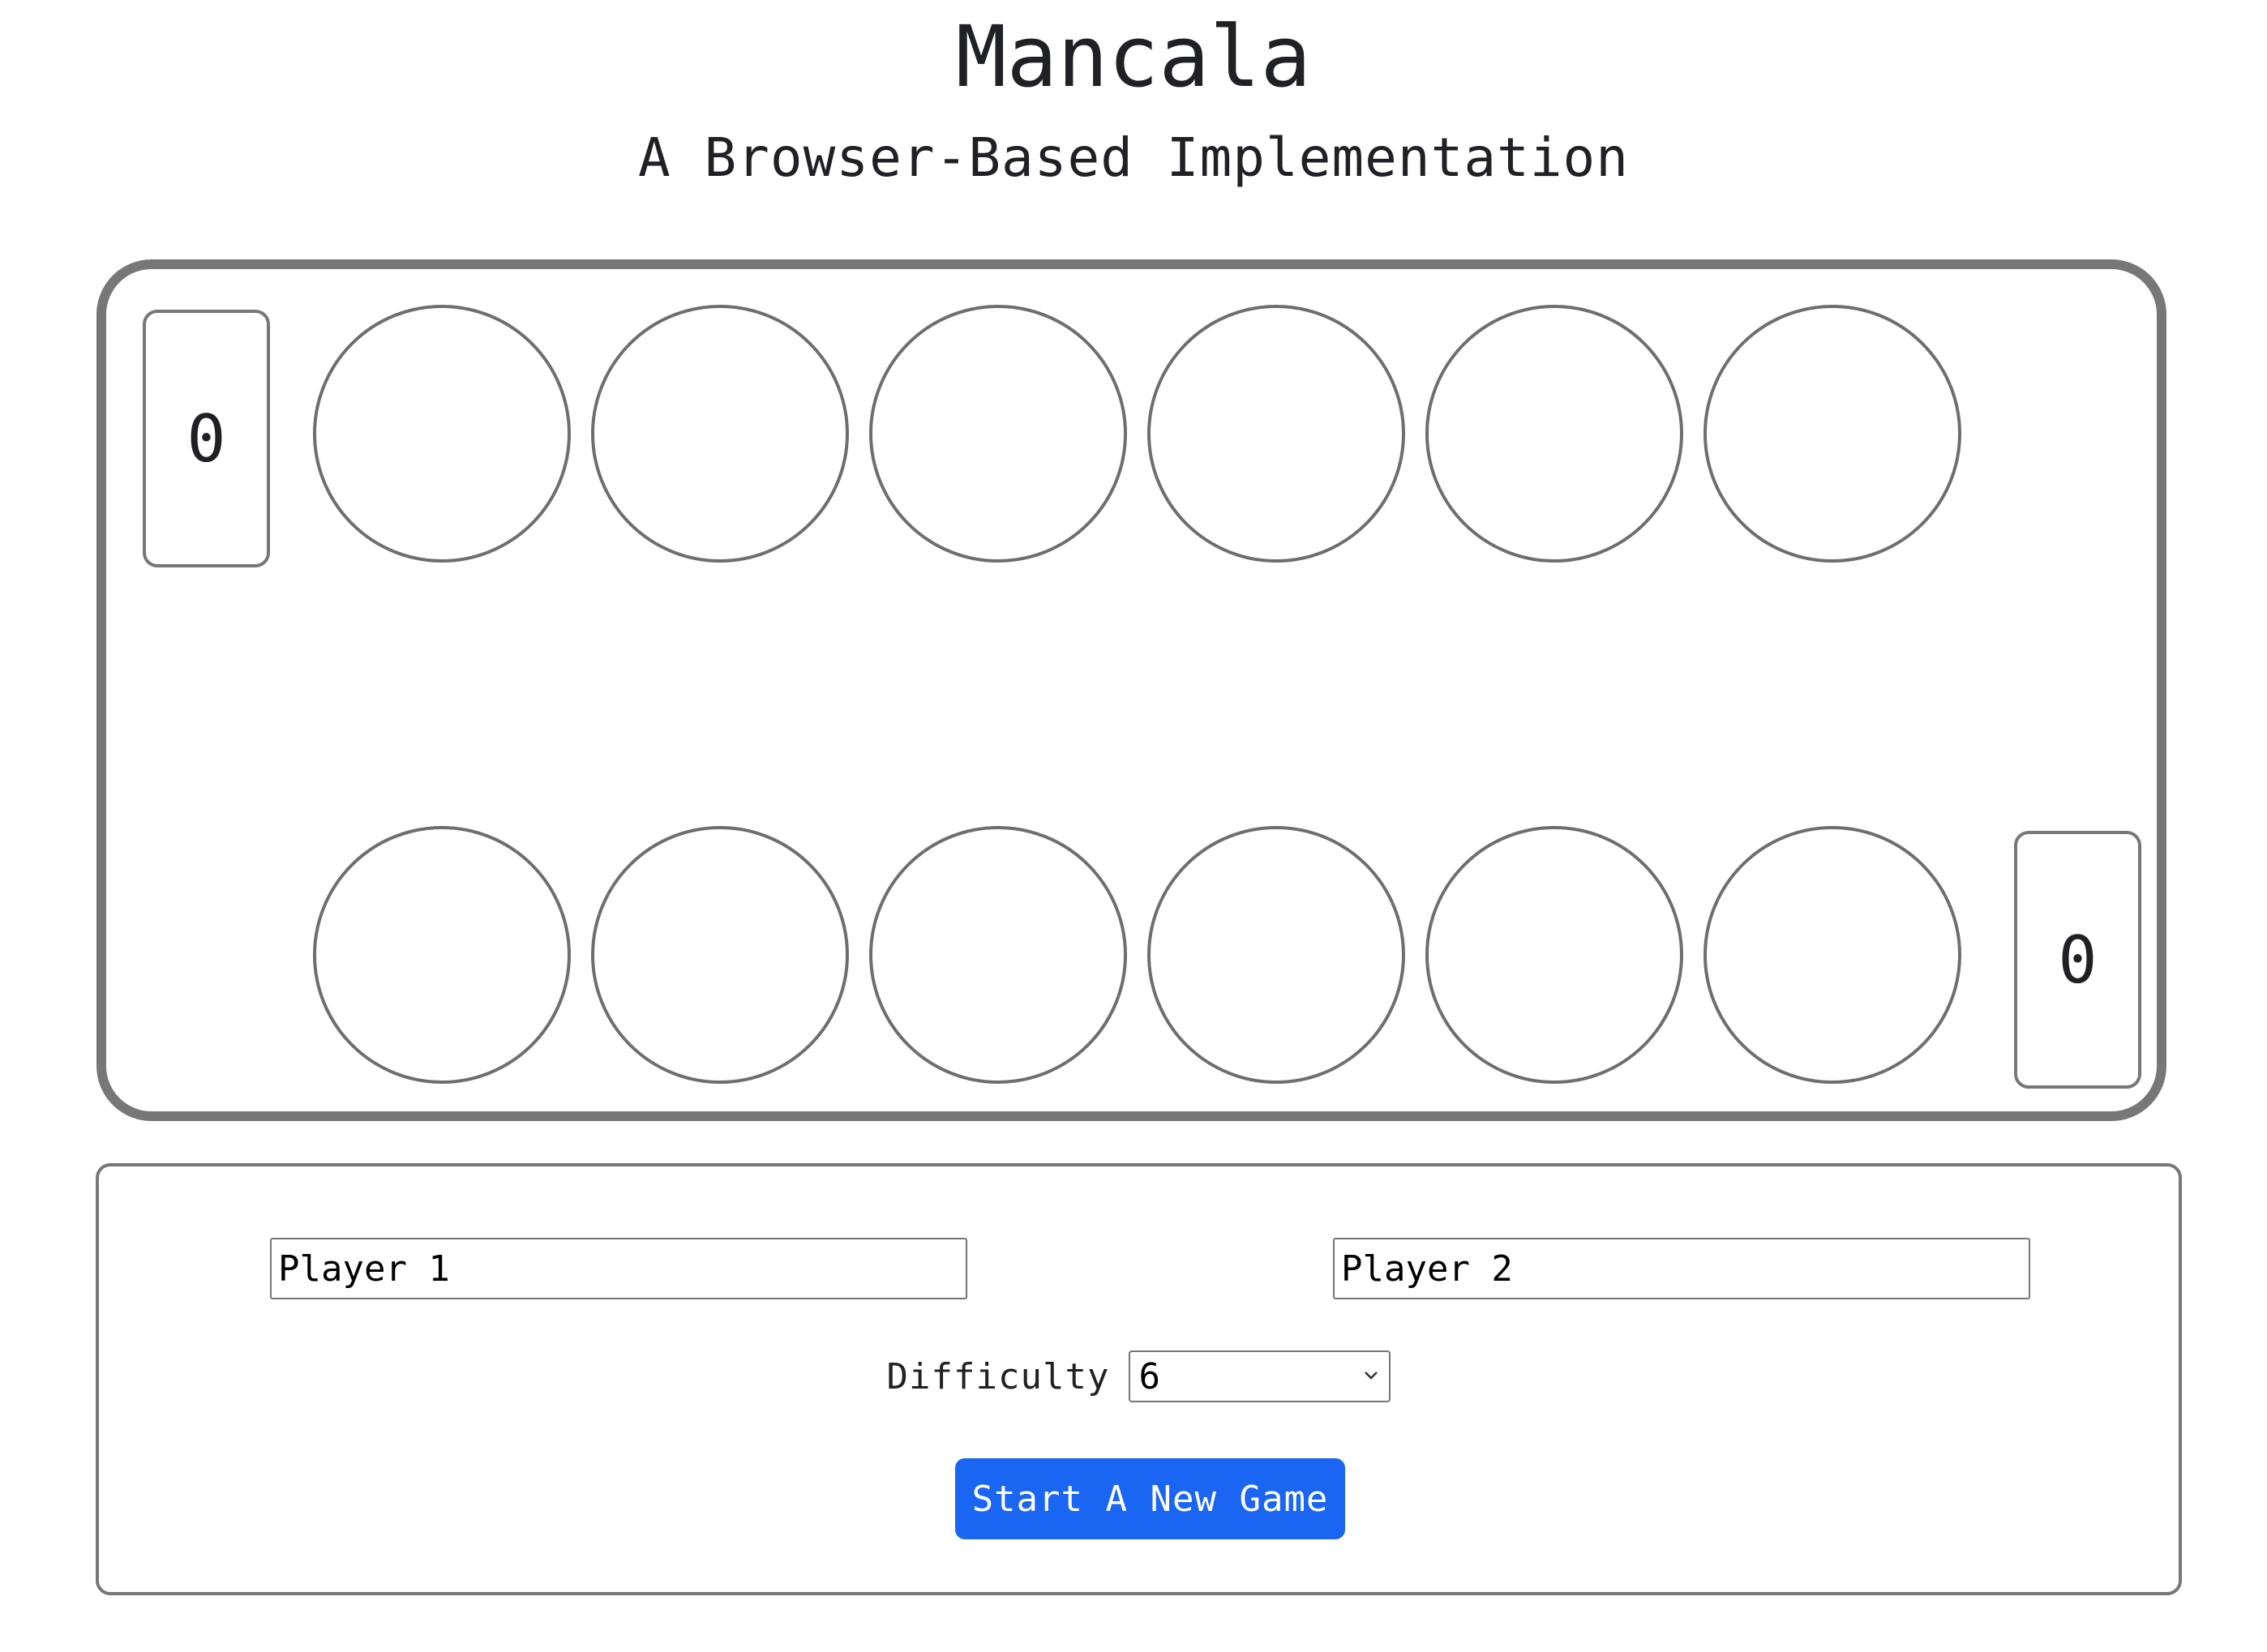 The width and height of the screenshot is (2267, 1652). Describe the element at coordinates (2077, 960) in the screenshot. I see `right-store: 0` at that location.